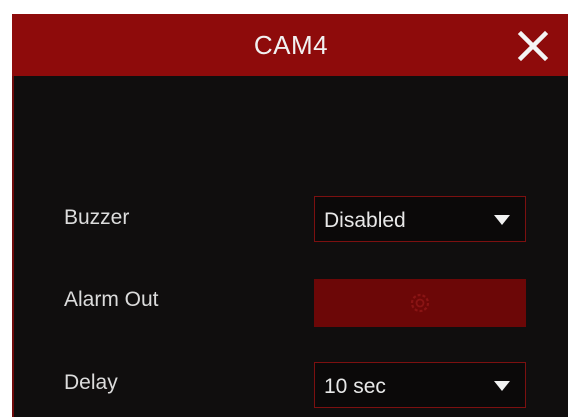 This screenshot has height=417, width=568. I want to click on delay-label: Delay, so click(91, 382).